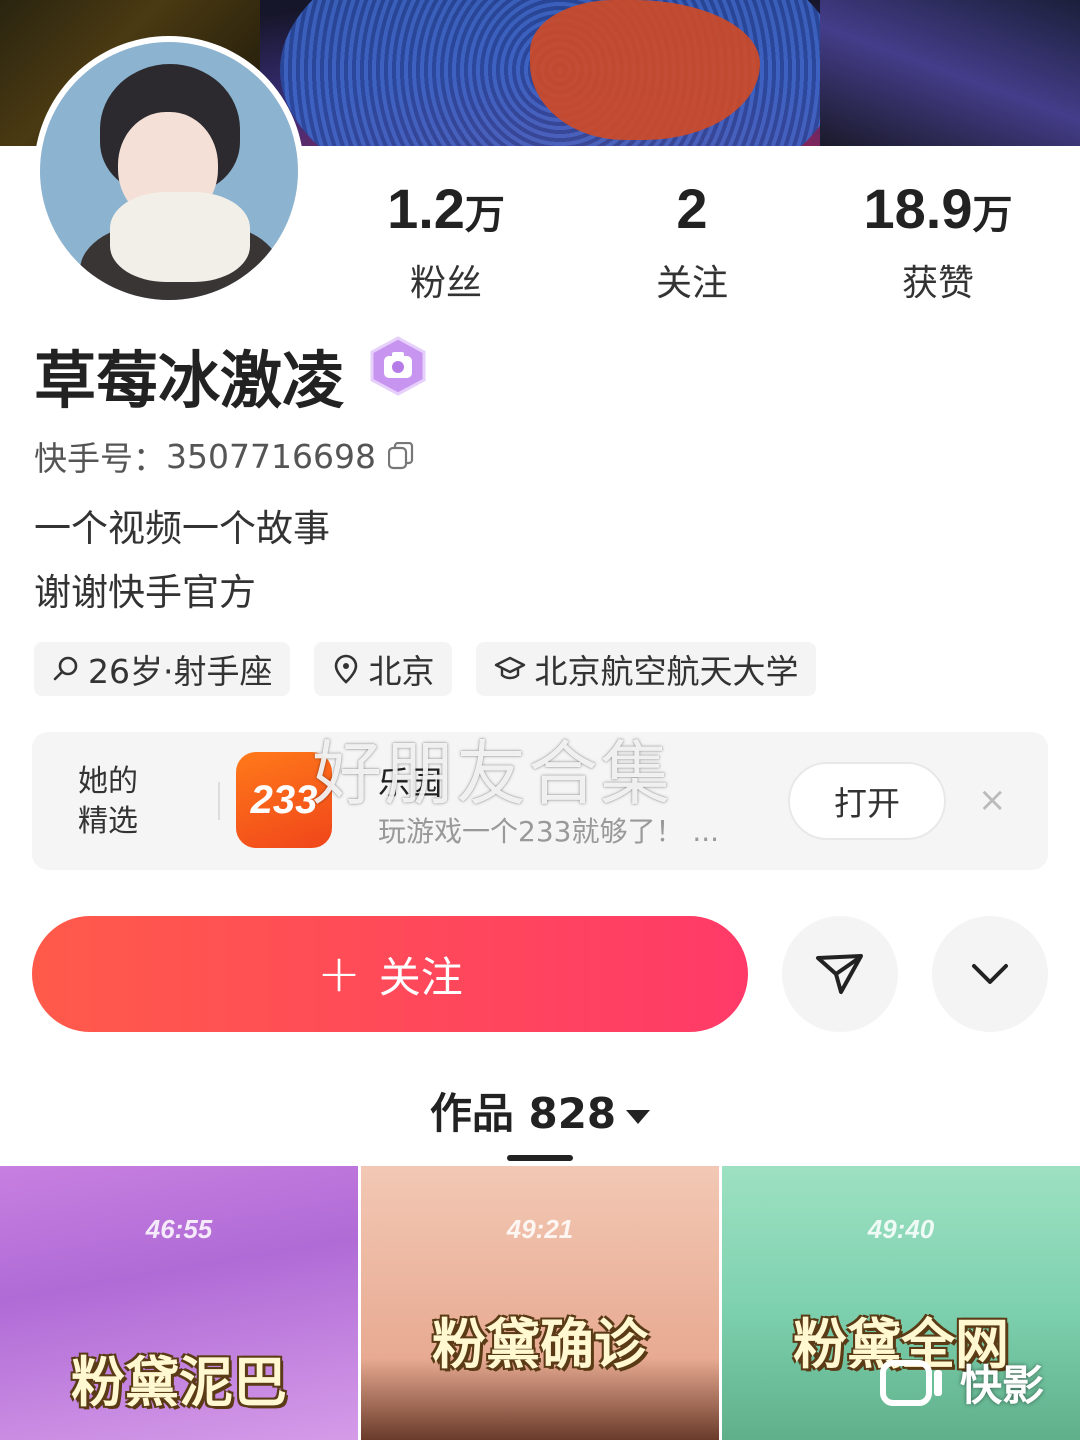 The width and height of the screenshot is (1080, 1440). I want to click on stat-following-number: 2, so click(692, 208).